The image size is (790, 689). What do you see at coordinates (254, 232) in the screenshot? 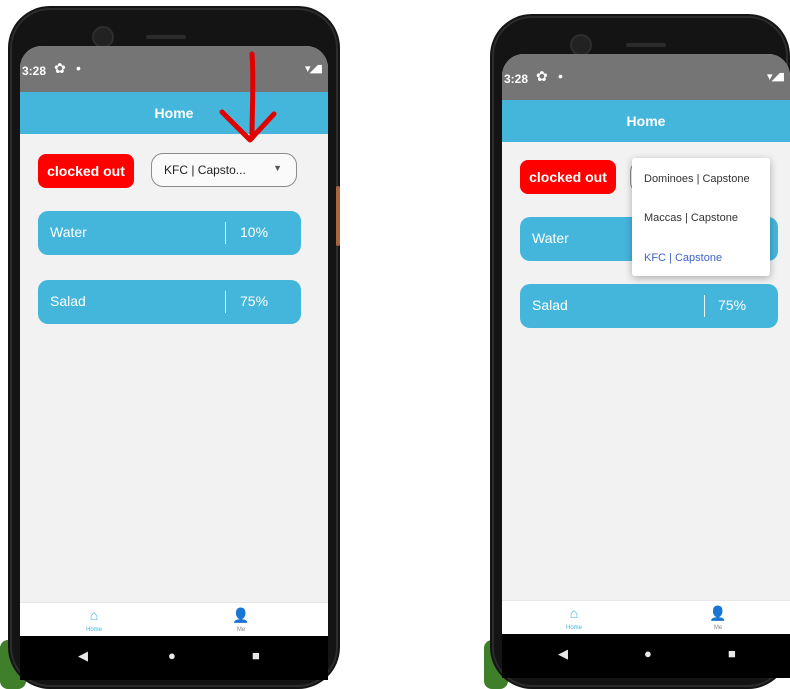
I see `task-percent: 10%` at bounding box center [254, 232].